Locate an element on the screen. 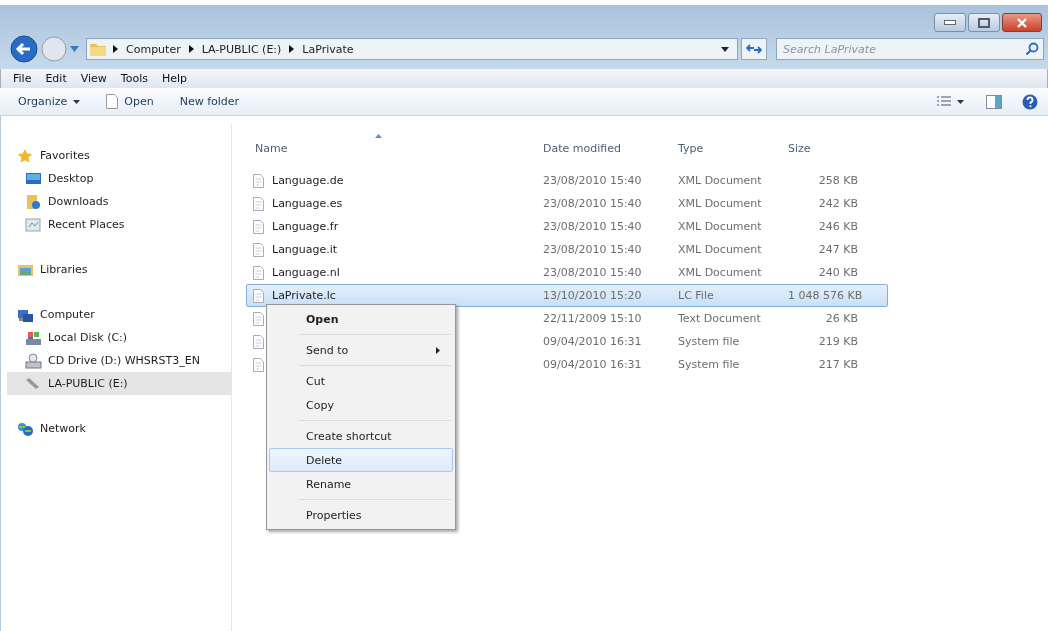  folder-icon is located at coordinates (98, 49).